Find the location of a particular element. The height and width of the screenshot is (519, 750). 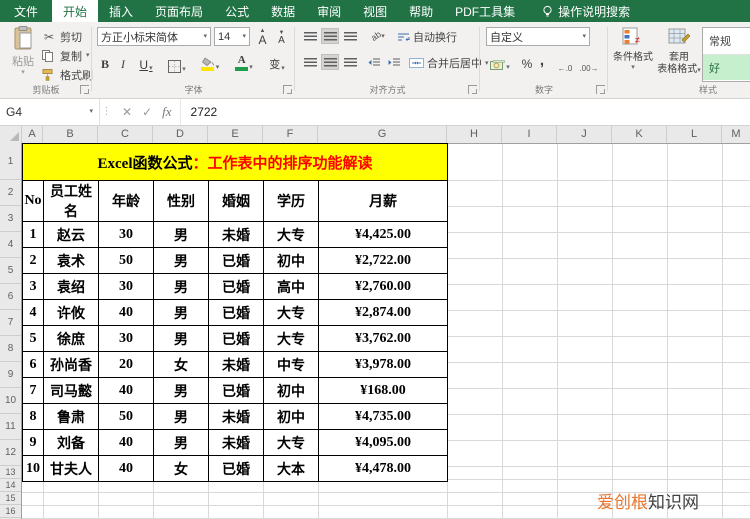

font-color-button: A ▾ is located at coordinates (244, 62).